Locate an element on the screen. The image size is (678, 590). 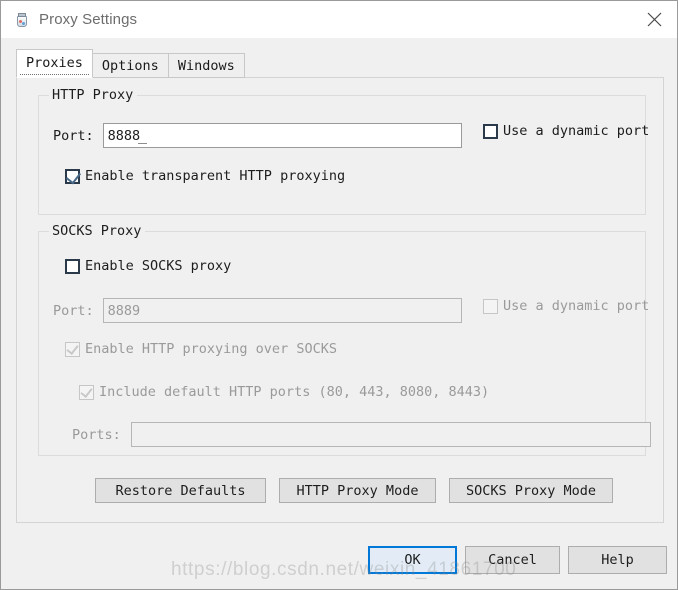
restore-defaults-button: Restore Defaults is located at coordinates (180, 490).